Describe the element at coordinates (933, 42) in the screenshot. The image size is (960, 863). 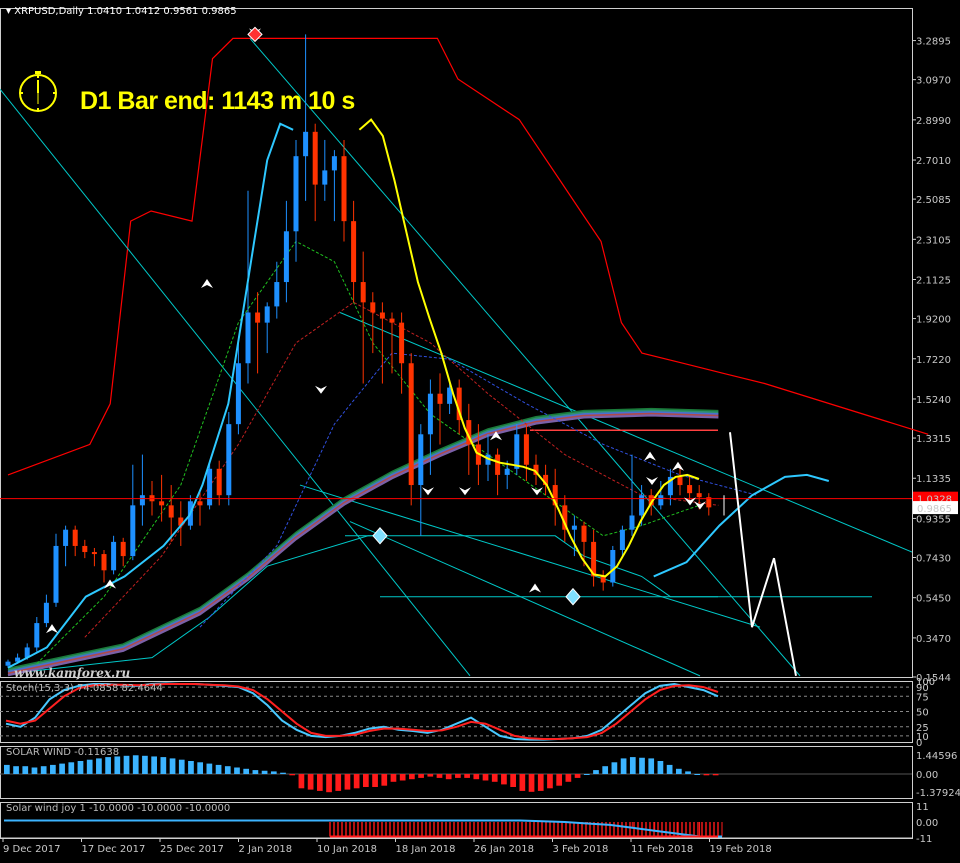
I see `price-tick-label: 3.2895` at that location.